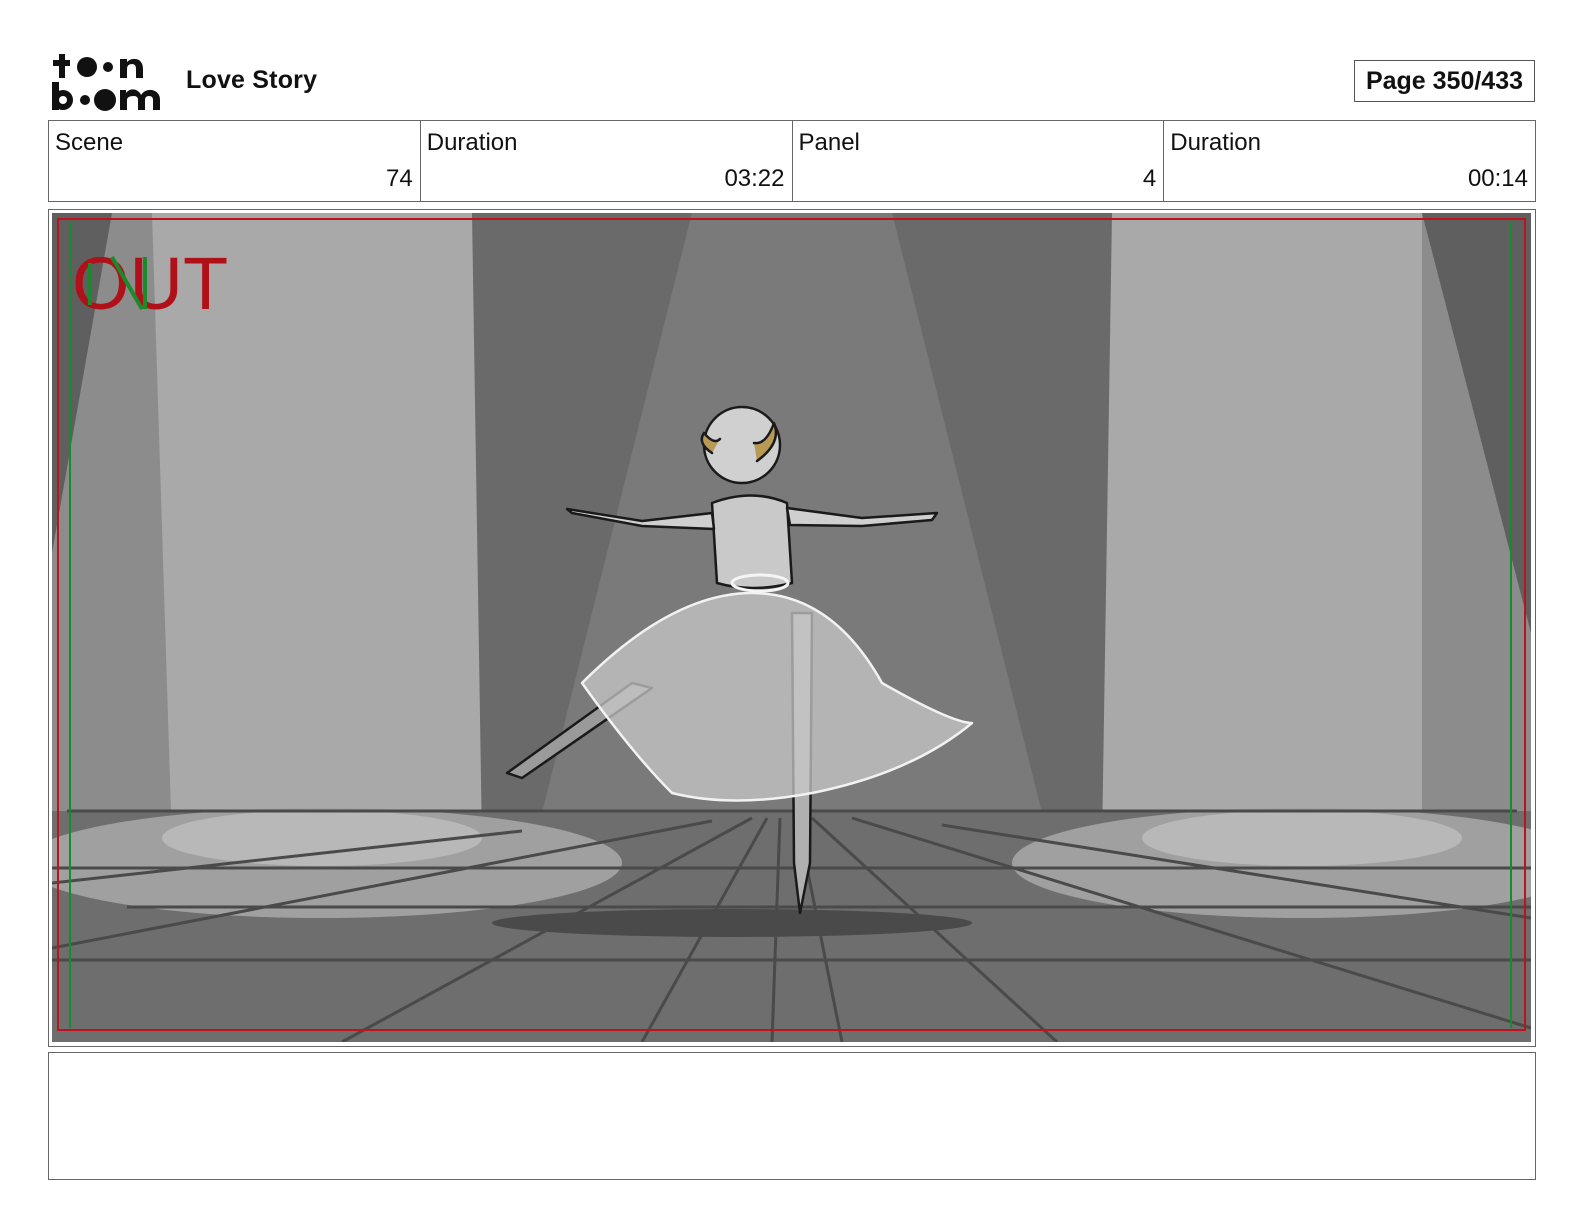 This screenshot has width=1584, height=1224. Describe the element at coordinates (106, 82) in the screenshot. I see `toon-boom-logo` at that location.